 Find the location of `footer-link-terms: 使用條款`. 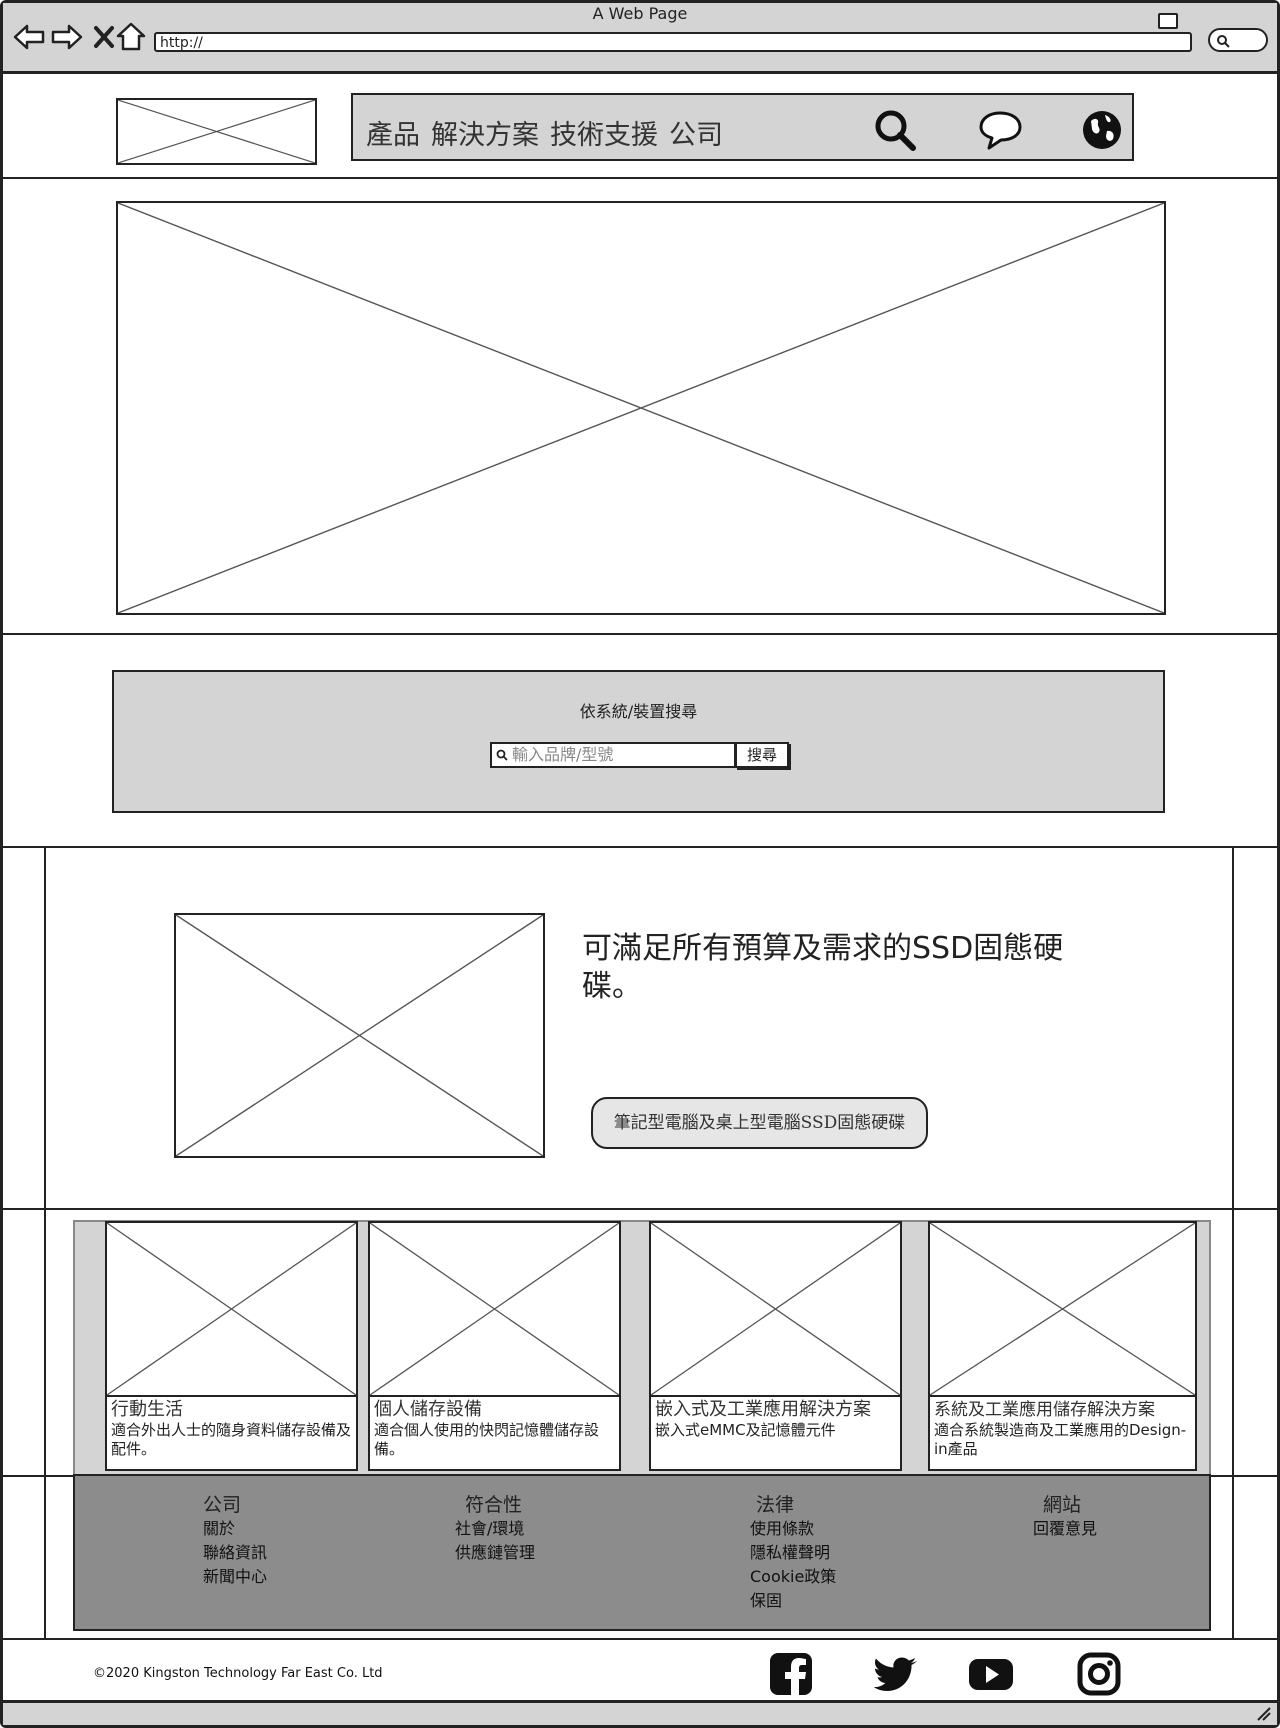

footer-link-terms: 使用條款 is located at coordinates (793, 1529).